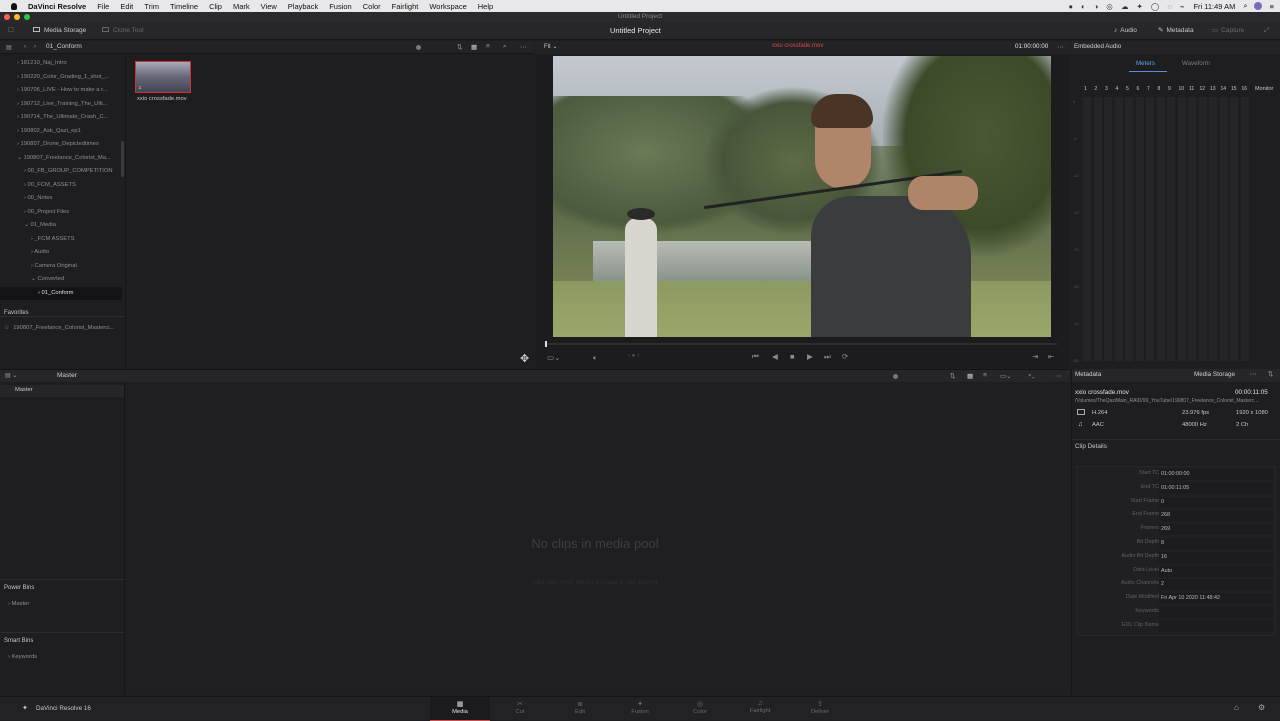 The width and height of the screenshot is (1280, 721). I want to click on sort-icon: ⇅, so click(459, 47).